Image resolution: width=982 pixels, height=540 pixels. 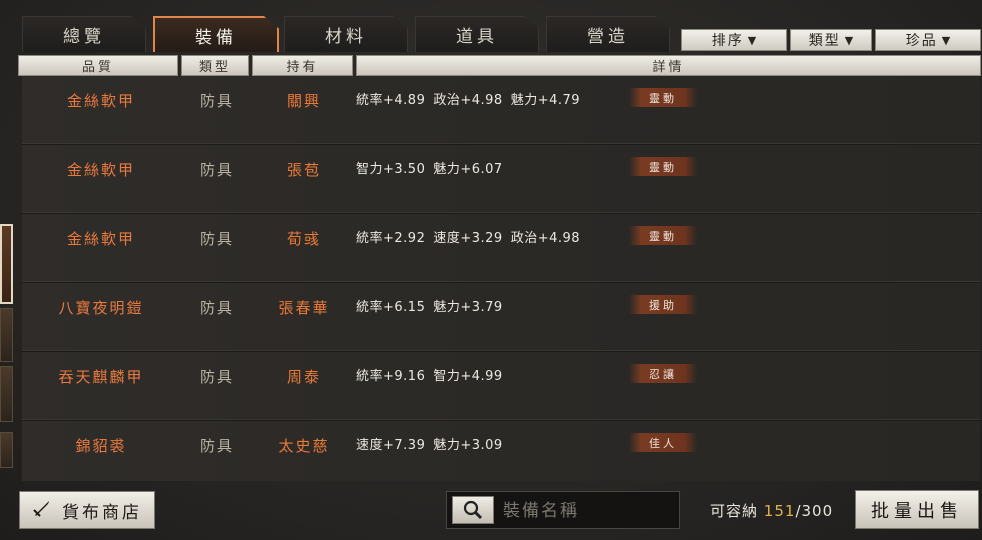 I want to click on shop-button-label: 貨布商店, so click(x=102, y=512).